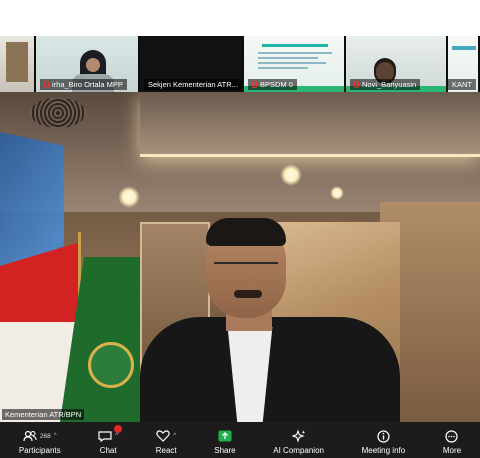  I want to click on more-button: More, so click(452, 441).